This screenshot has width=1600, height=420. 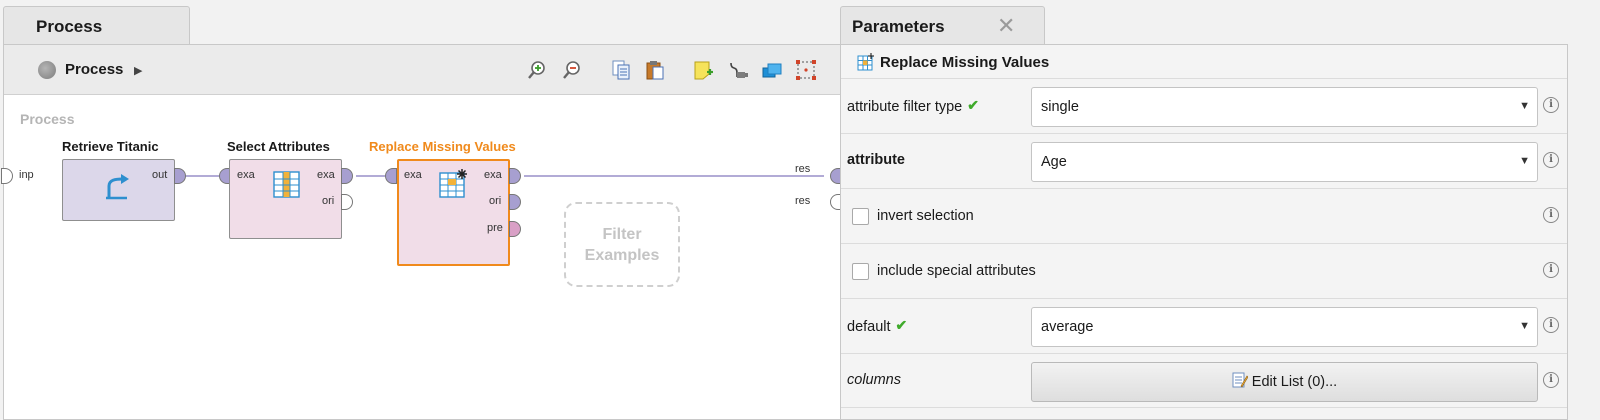 I want to click on operator-title-retrieve-titanic: Retrieve Titanic, so click(x=110, y=146).